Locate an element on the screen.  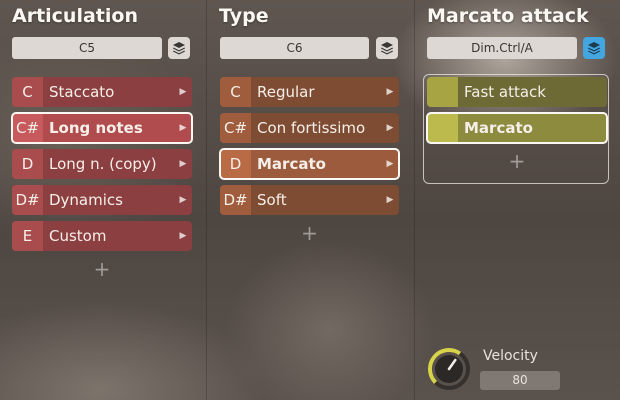
add-attack-button: + is located at coordinates (517, 161).